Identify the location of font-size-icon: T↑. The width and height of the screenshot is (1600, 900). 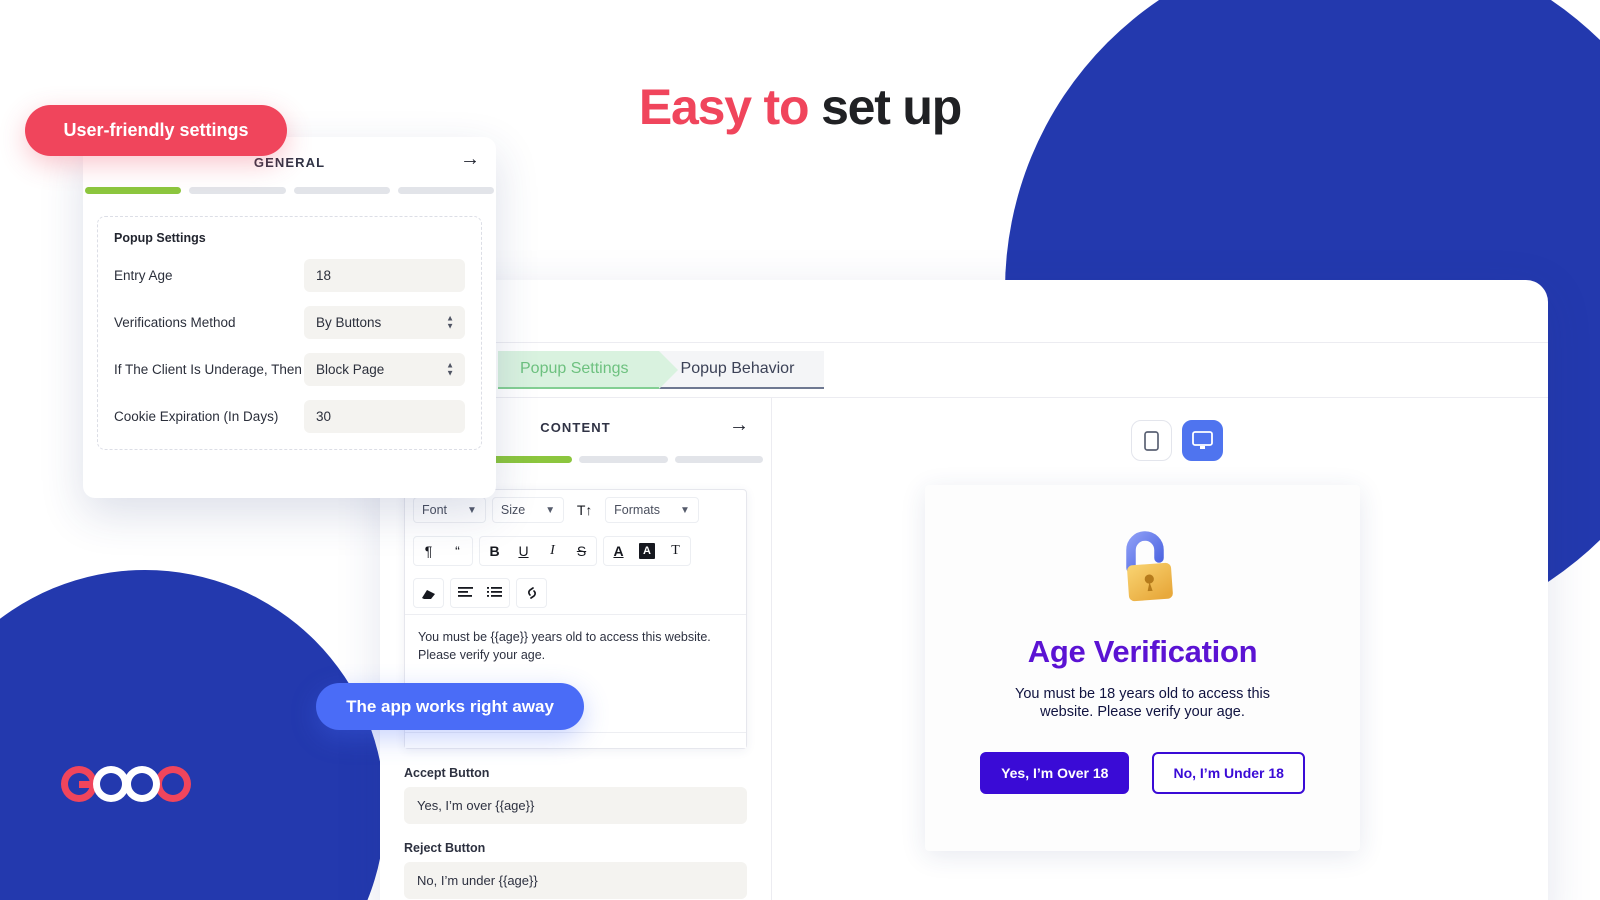
(584, 510).